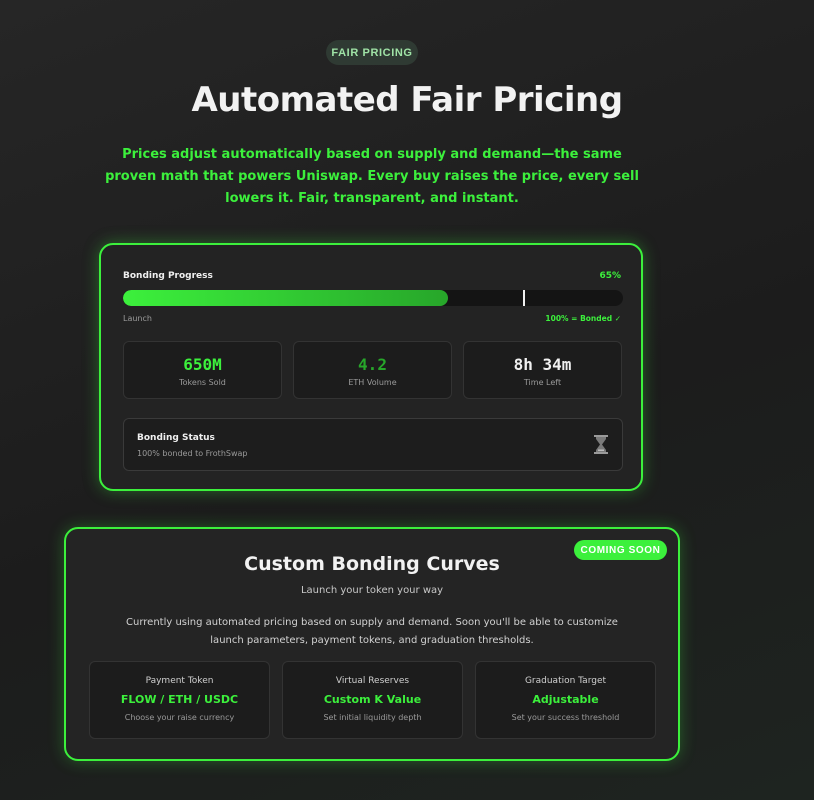 The width and height of the screenshot is (814, 800). I want to click on hourglass-icon, so click(601, 444).